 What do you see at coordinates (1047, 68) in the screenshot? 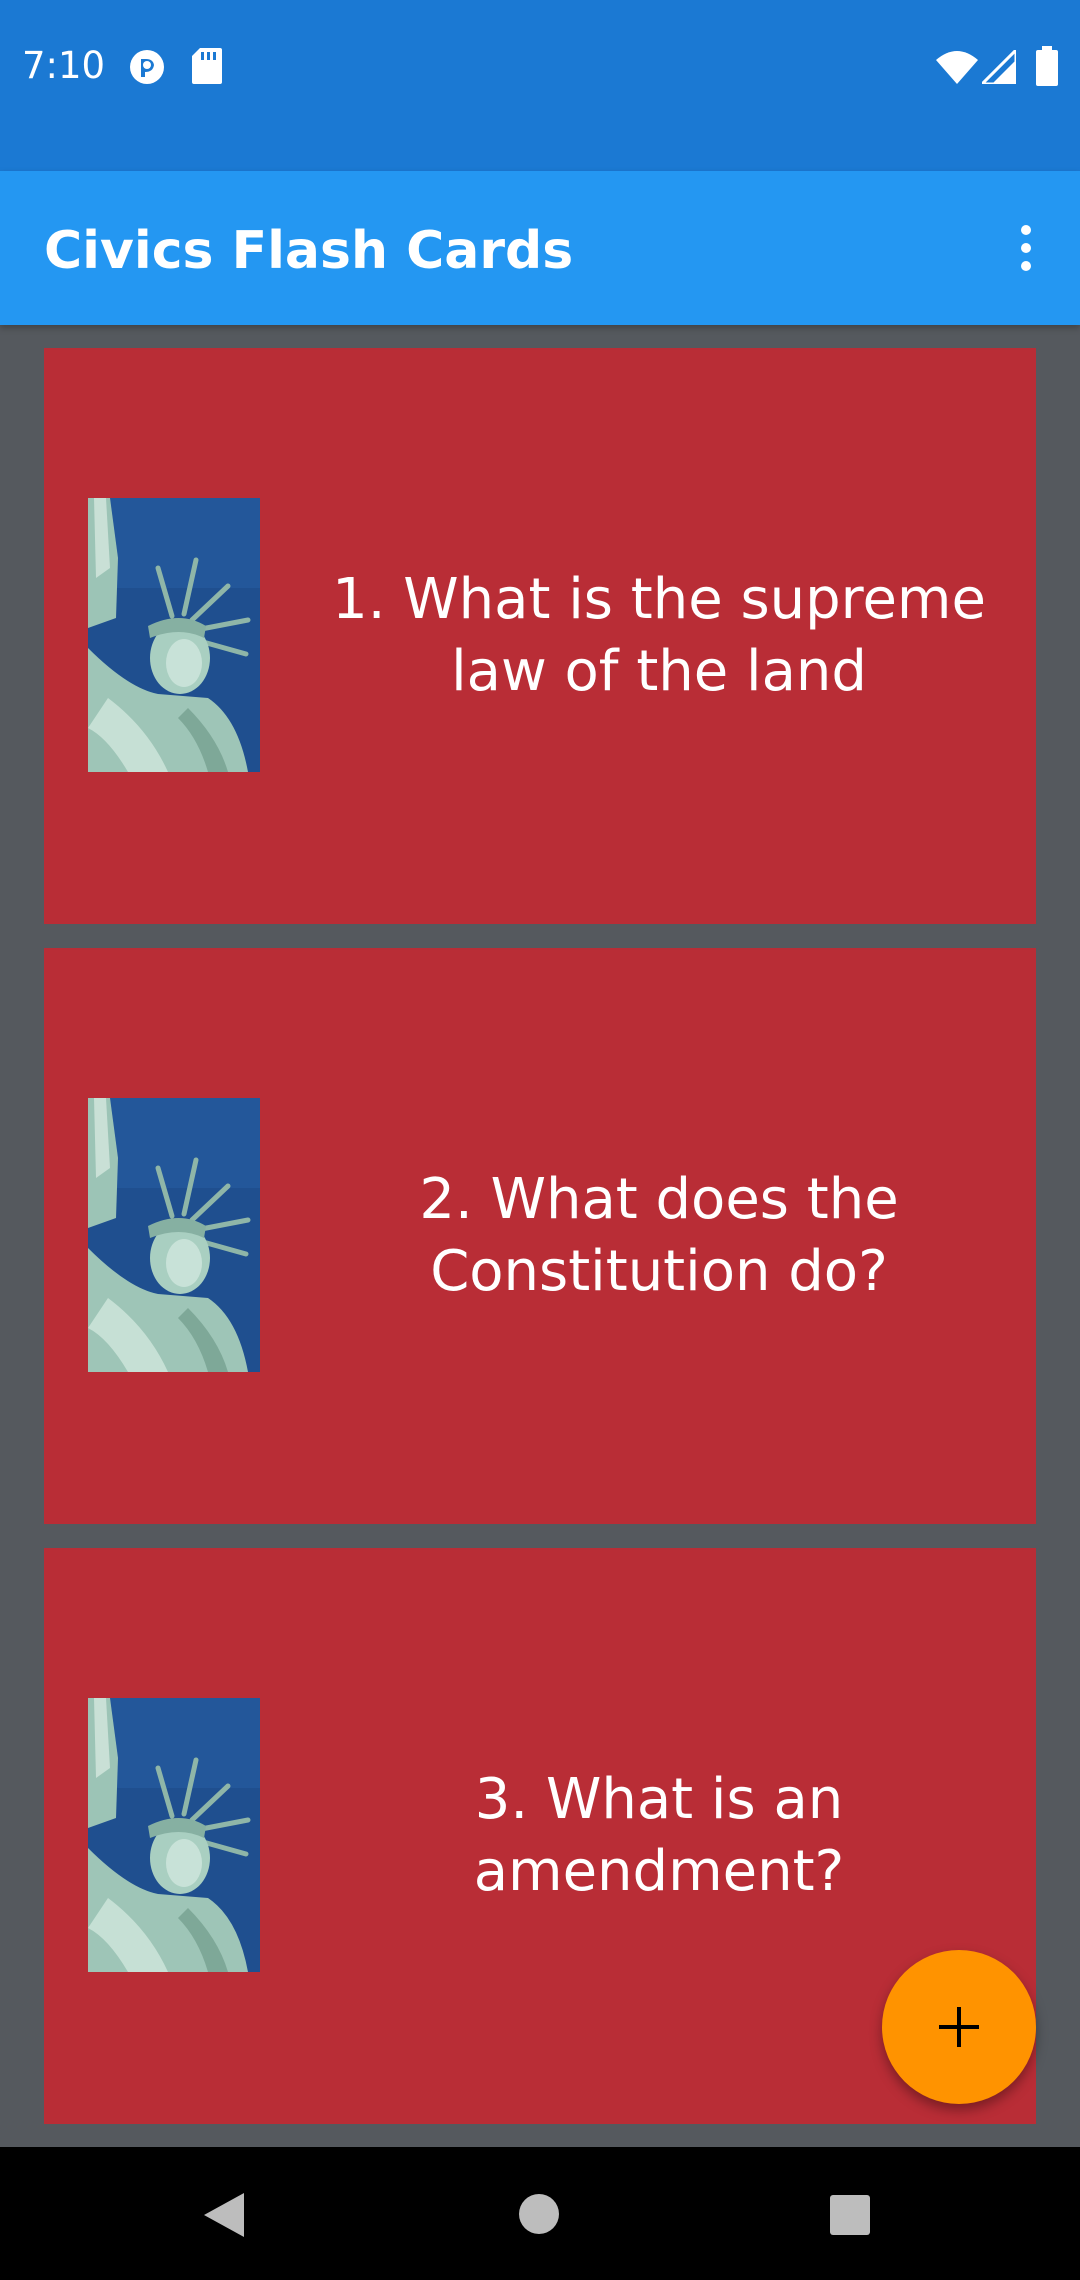
I see `battery-icon` at bounding box center [1047, 68].